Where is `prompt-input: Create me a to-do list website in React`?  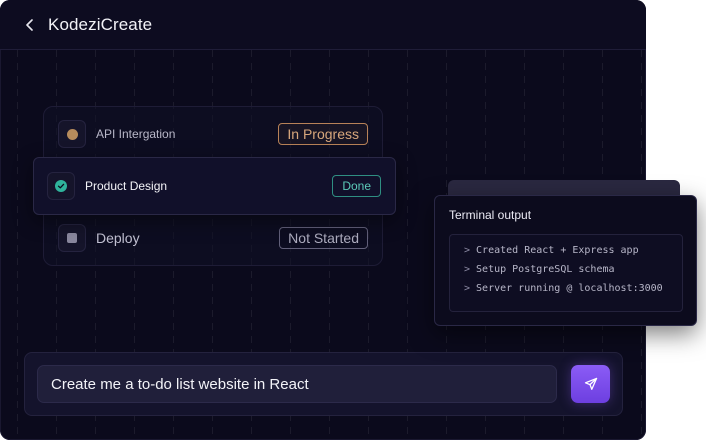 prompt-input: Create me a to-do list website in React is located at coordinates (297, 384).